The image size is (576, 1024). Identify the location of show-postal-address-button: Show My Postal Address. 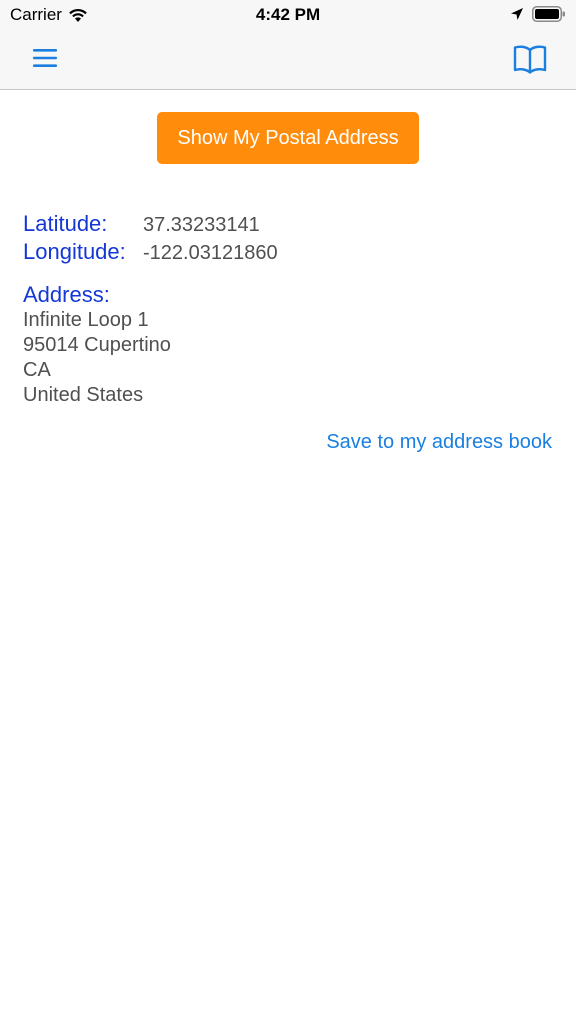
(288, 138).